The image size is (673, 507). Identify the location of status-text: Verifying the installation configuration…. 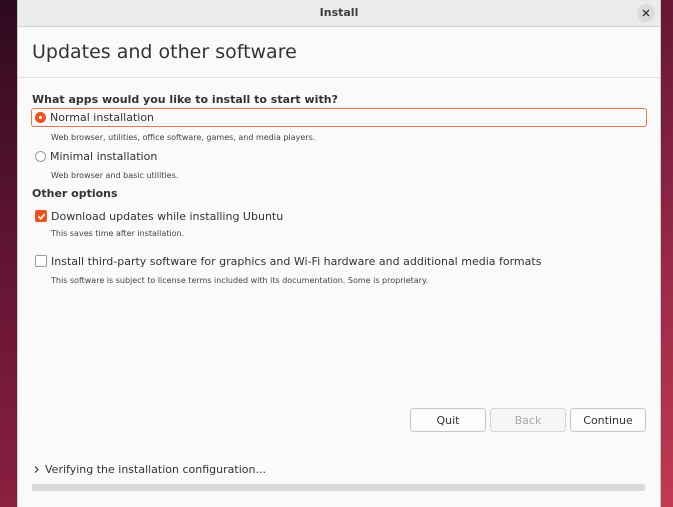
(155, 469).